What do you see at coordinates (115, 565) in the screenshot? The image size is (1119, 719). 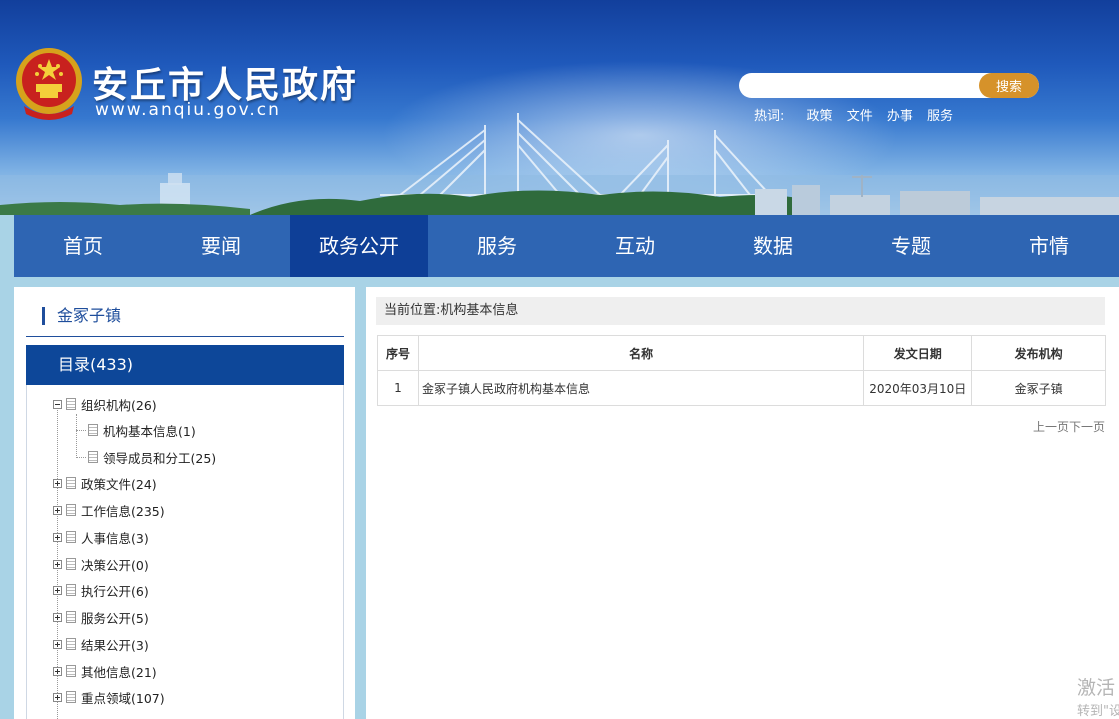 I see `tree-item-label: 决策公开(0)` at bounding box center [115, 565].